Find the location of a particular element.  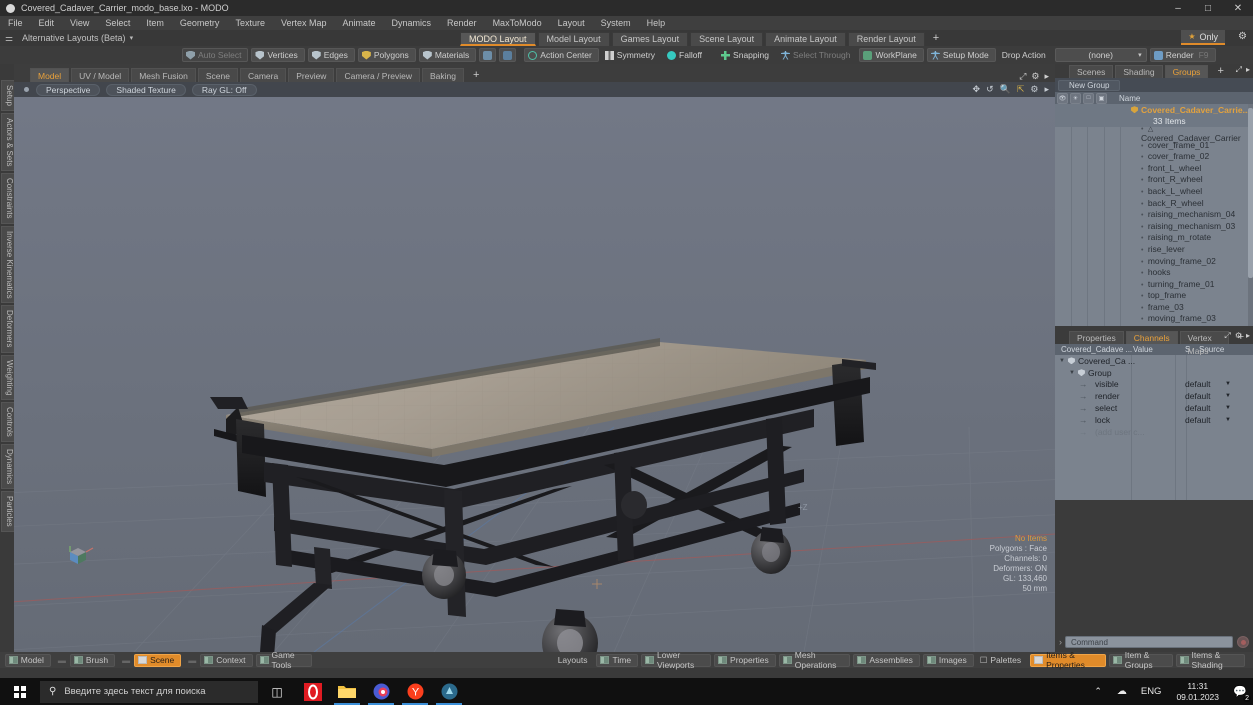

tab-properties: Properties is located at coordinates (1096, 337).